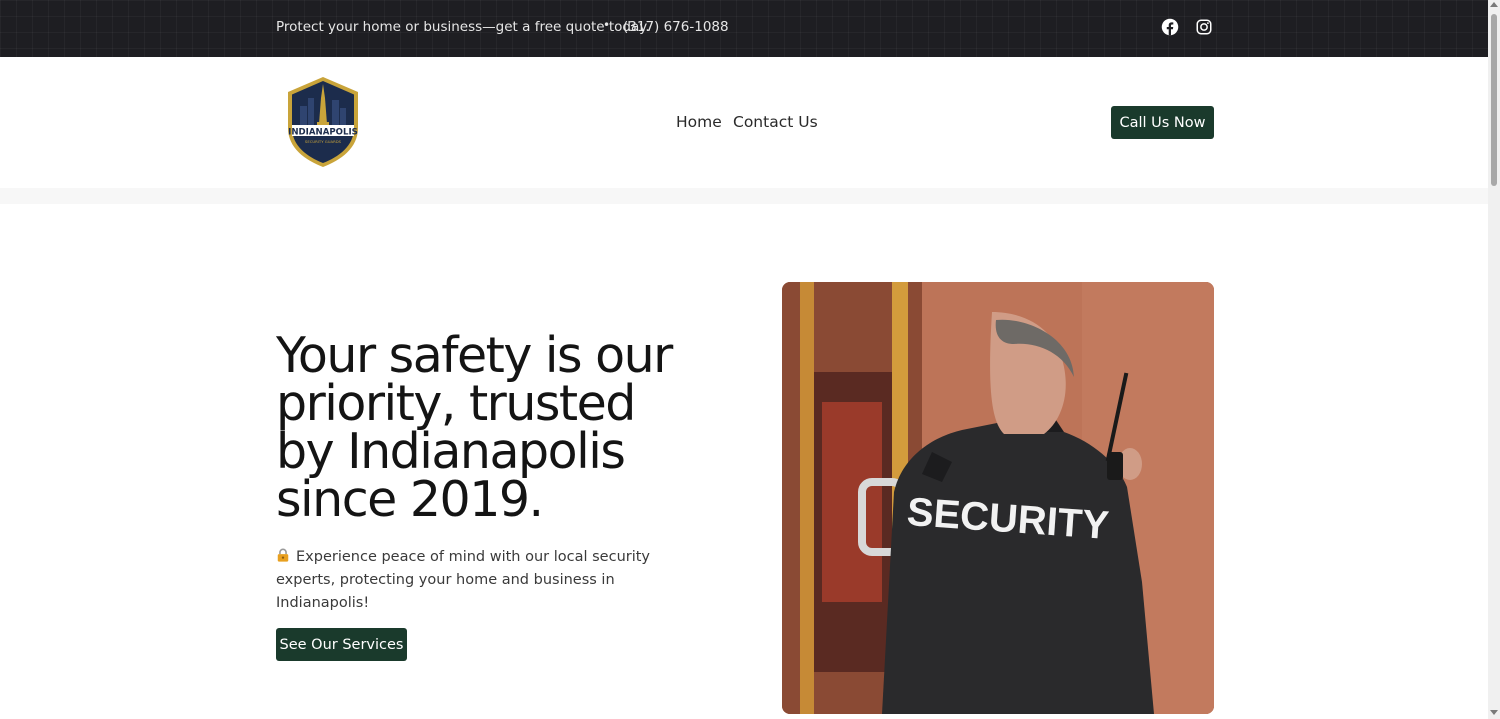 The image size is (1500, 719). I want to click on logo-name: INDIANAPOLIS, so click(323, 133).